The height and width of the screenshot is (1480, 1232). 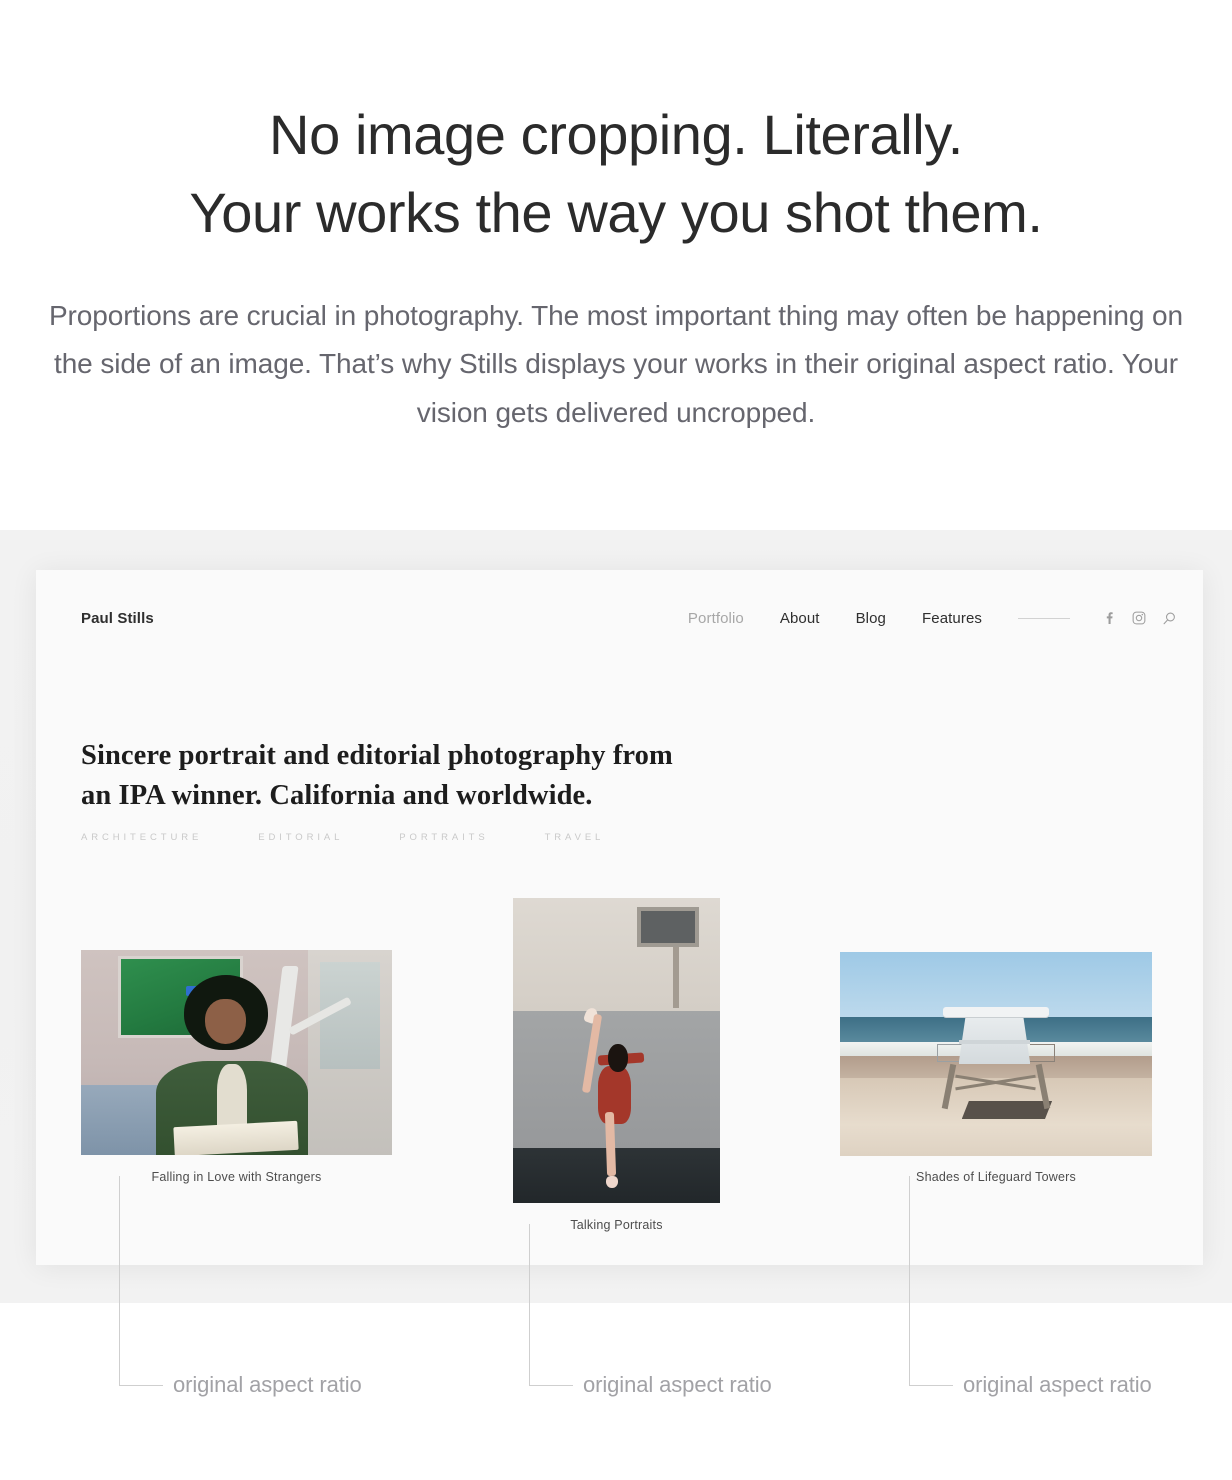 What do you see at coordinates (1057, 1384) in the screenshot?
I see `annotation-label-3: original aspect ratio` at bounding box center [1057, 1384].